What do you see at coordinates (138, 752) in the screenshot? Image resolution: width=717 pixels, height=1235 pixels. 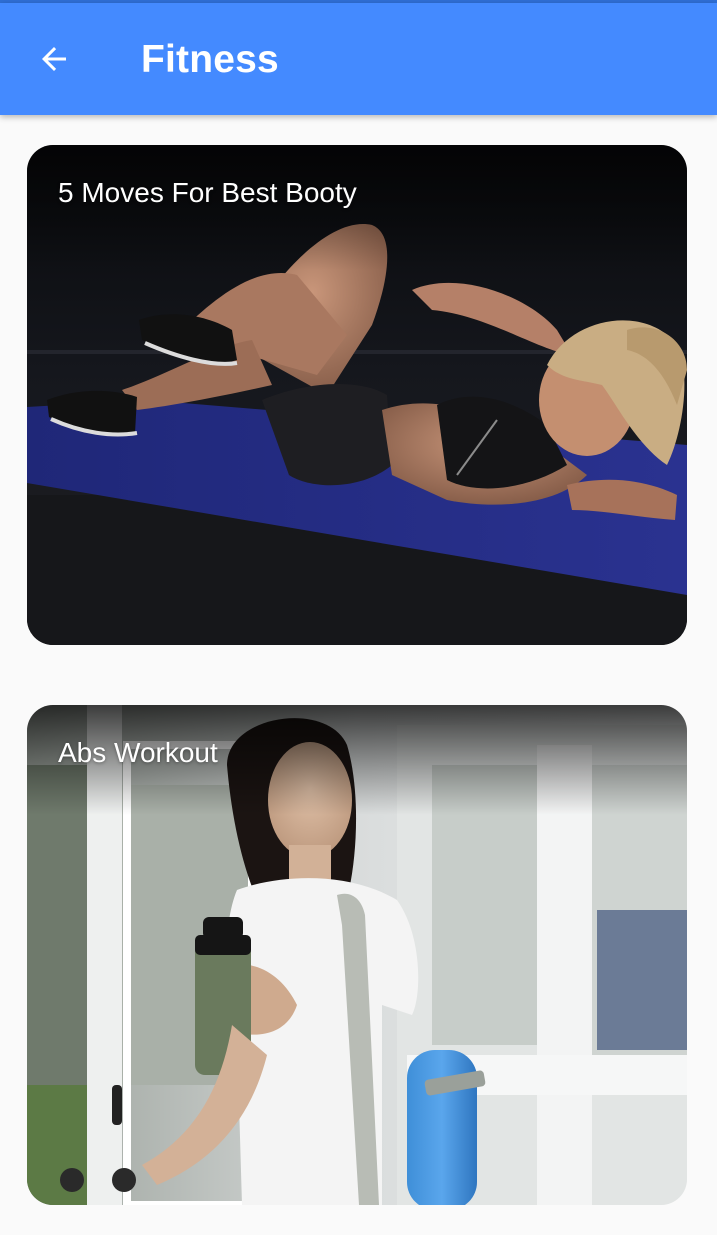 I see `card-title: Abs Workout` at bounding box center [138, 752].